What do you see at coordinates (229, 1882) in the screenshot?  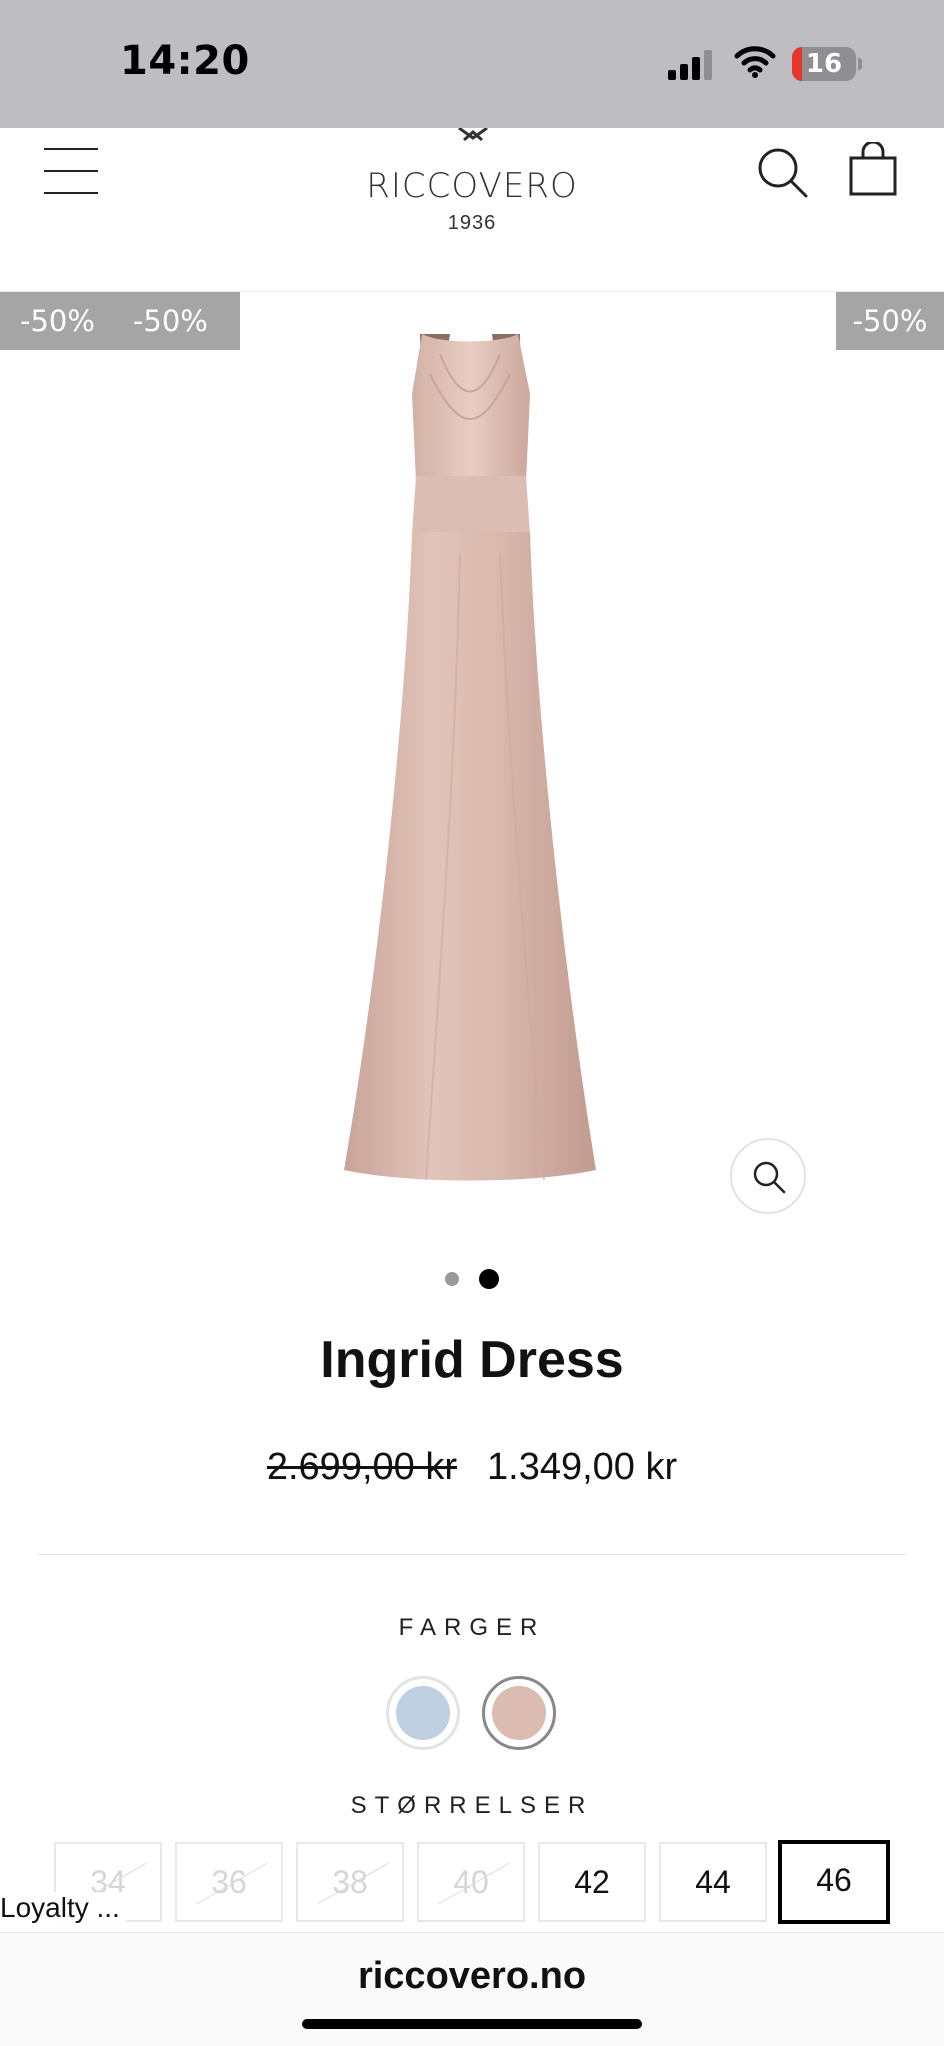 I see `size-option-36: 36` at bounding box center [229, 1882].